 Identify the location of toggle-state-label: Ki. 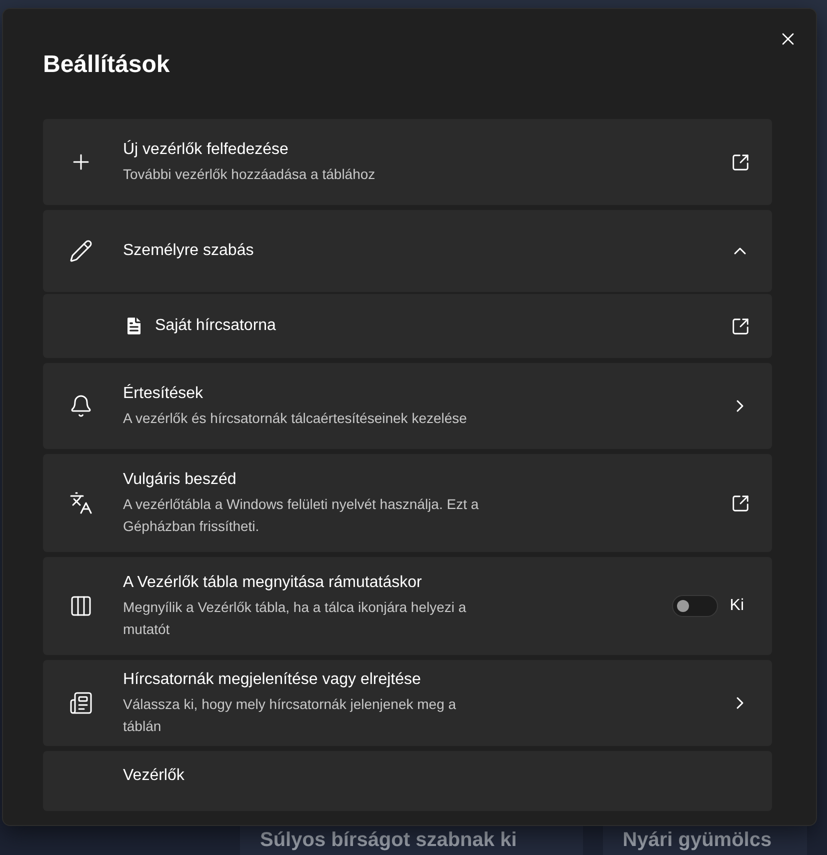
(737, 606).